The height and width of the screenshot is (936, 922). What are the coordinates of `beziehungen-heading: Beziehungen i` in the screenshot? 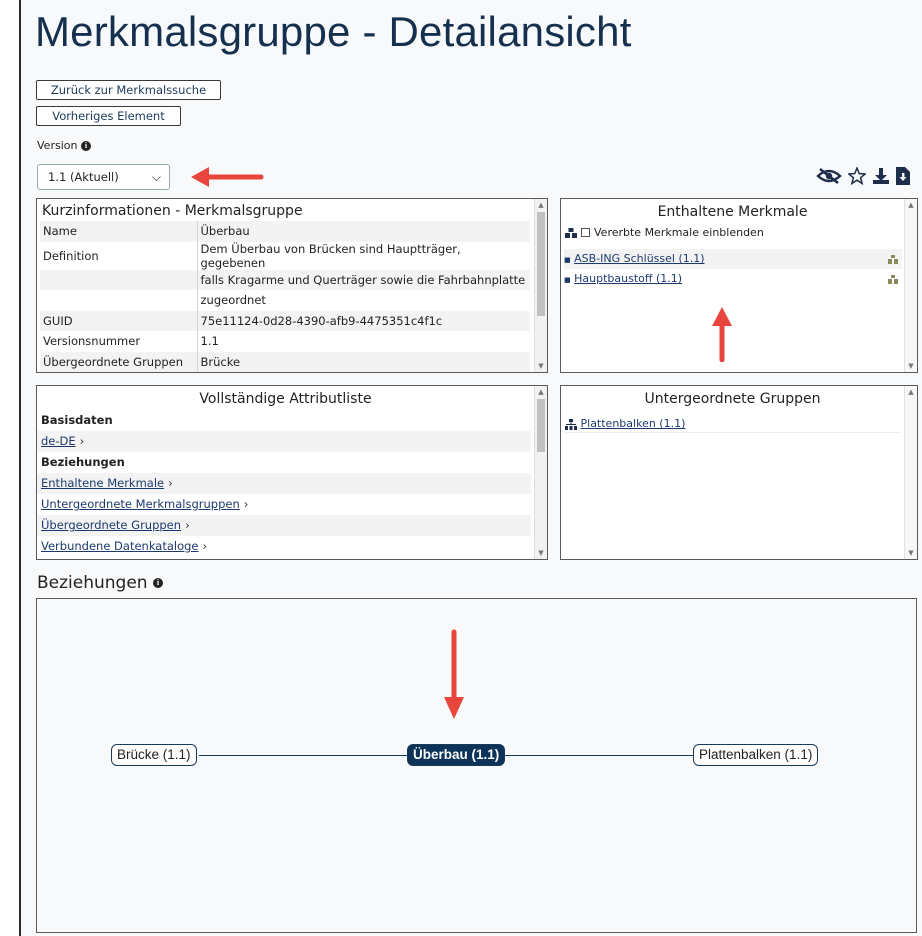 It's located at (100, 583).